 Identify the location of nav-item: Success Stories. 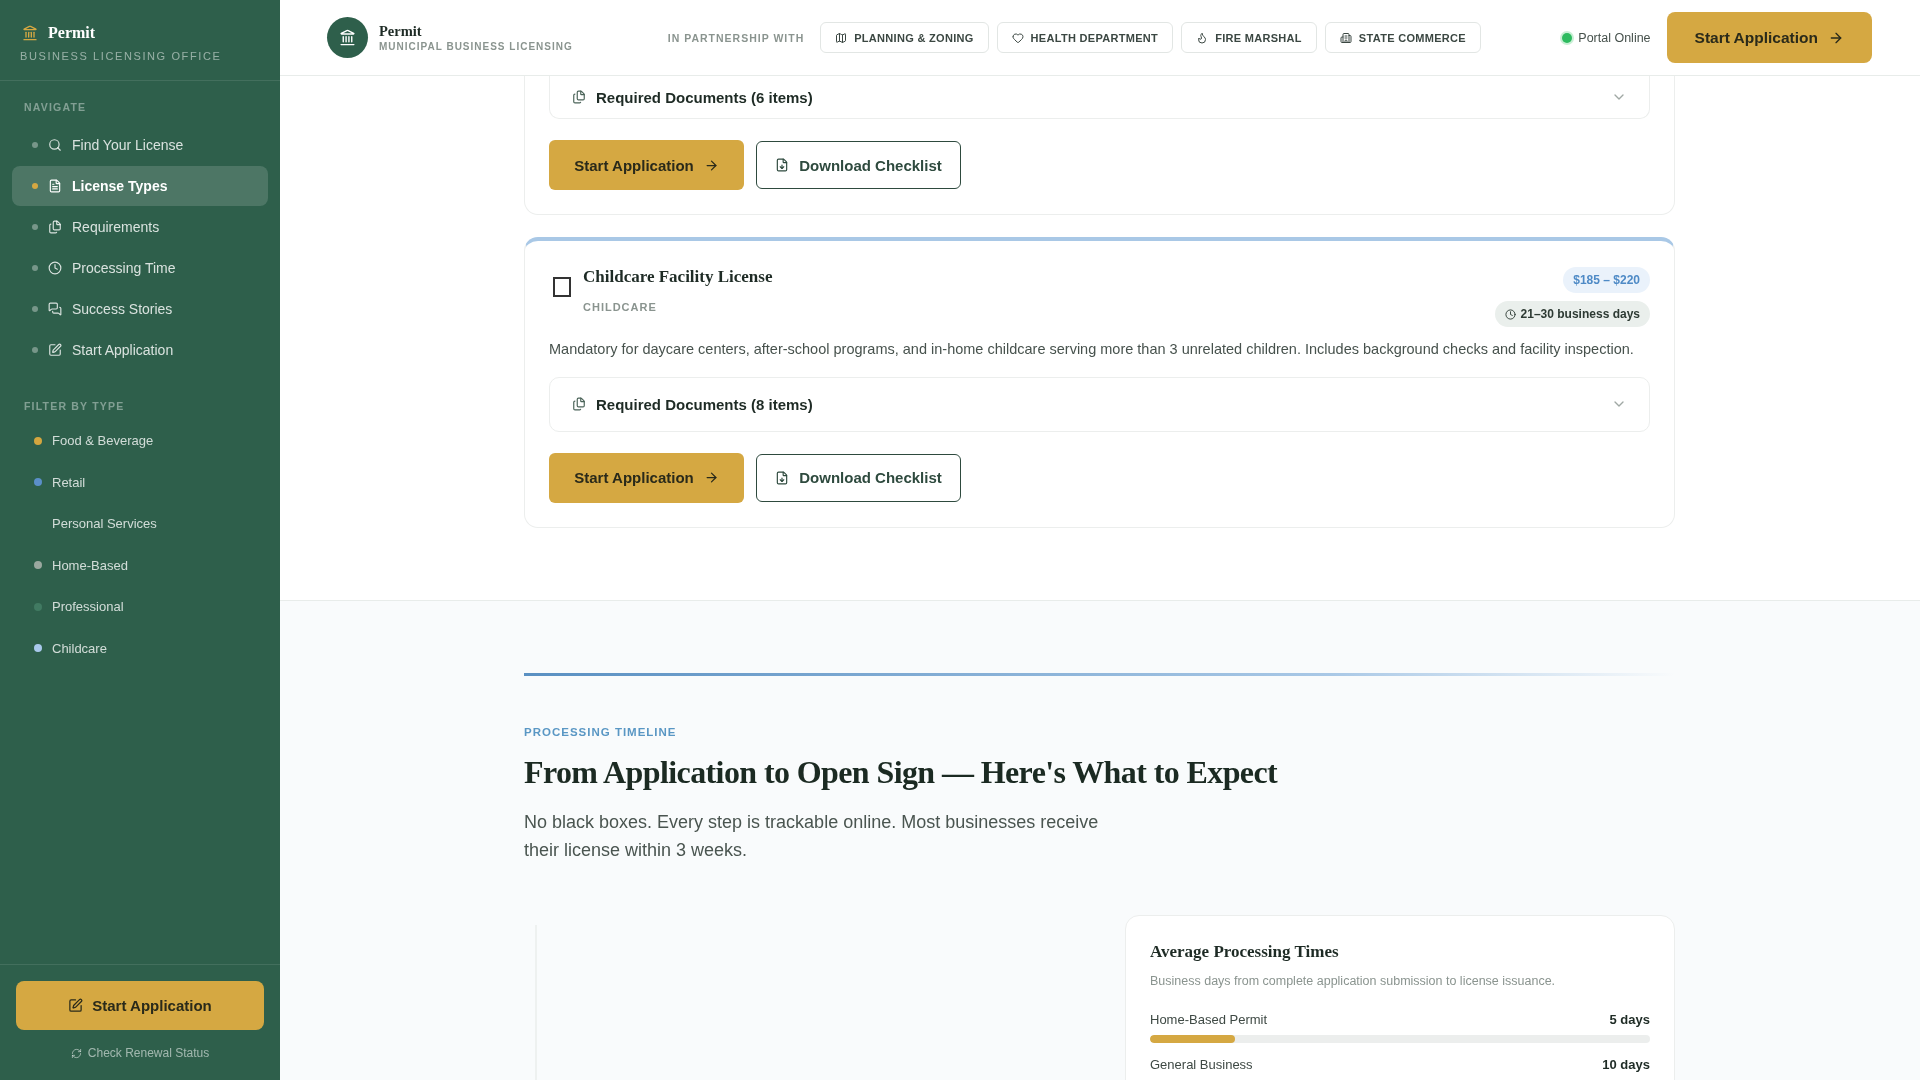
(140, 309).